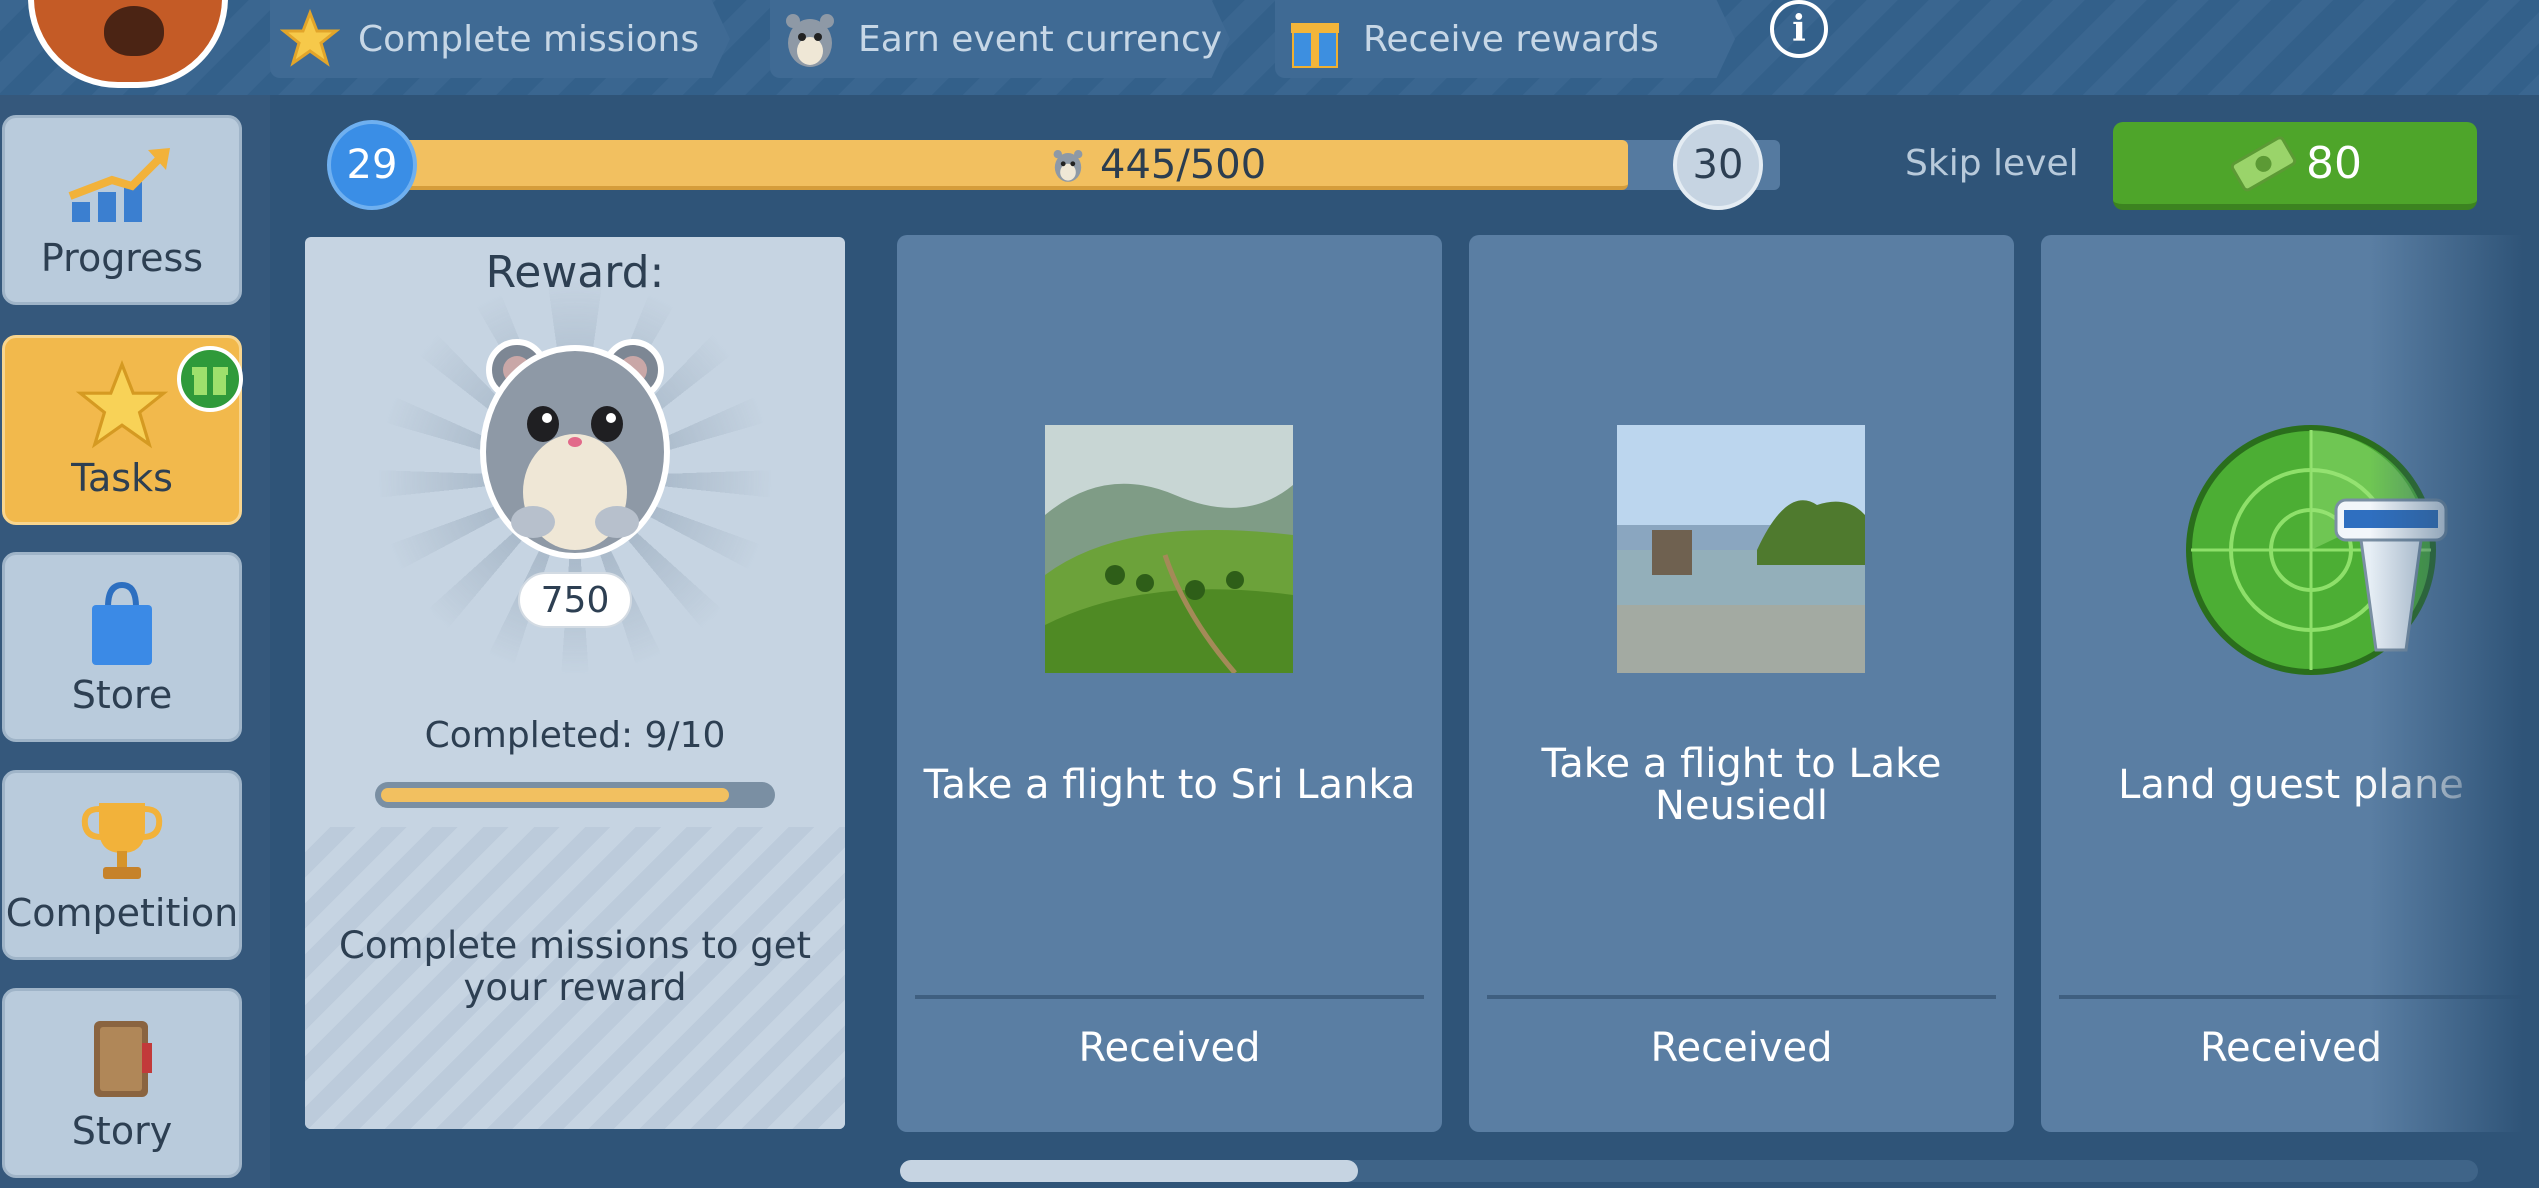 The image size is (2539, 1188). I want to click on step-complete-missions: Complete missions, so click(500, 39).